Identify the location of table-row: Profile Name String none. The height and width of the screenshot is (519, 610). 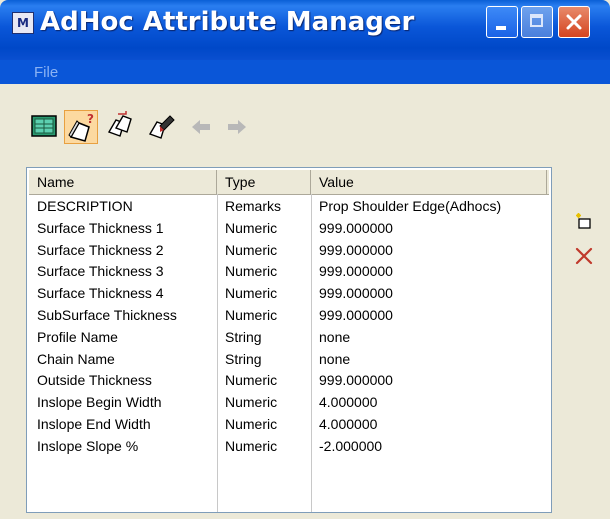
(289, 338).